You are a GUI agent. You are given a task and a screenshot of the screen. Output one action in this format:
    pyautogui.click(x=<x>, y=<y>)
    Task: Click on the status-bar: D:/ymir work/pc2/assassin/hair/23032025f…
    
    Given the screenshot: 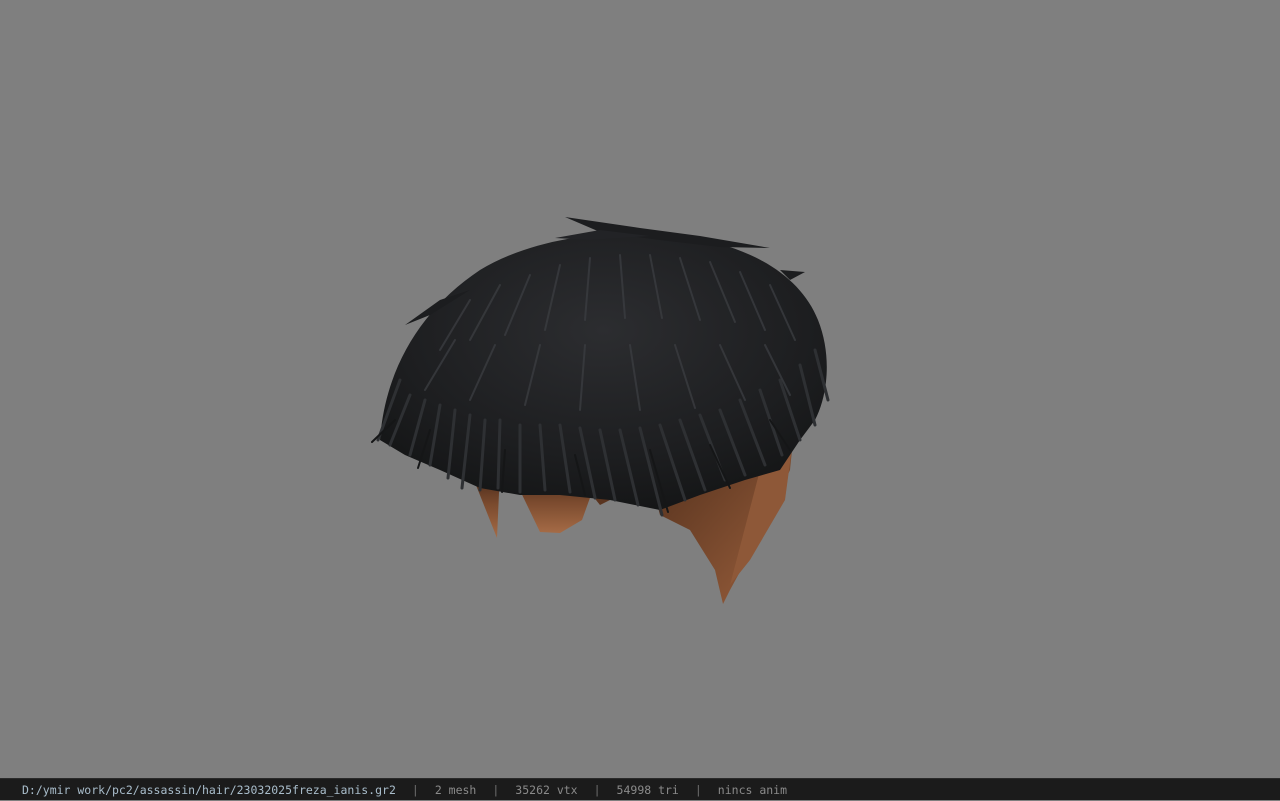 What is the action you would take?
    pyautogui.click(x=640, y=789)
    